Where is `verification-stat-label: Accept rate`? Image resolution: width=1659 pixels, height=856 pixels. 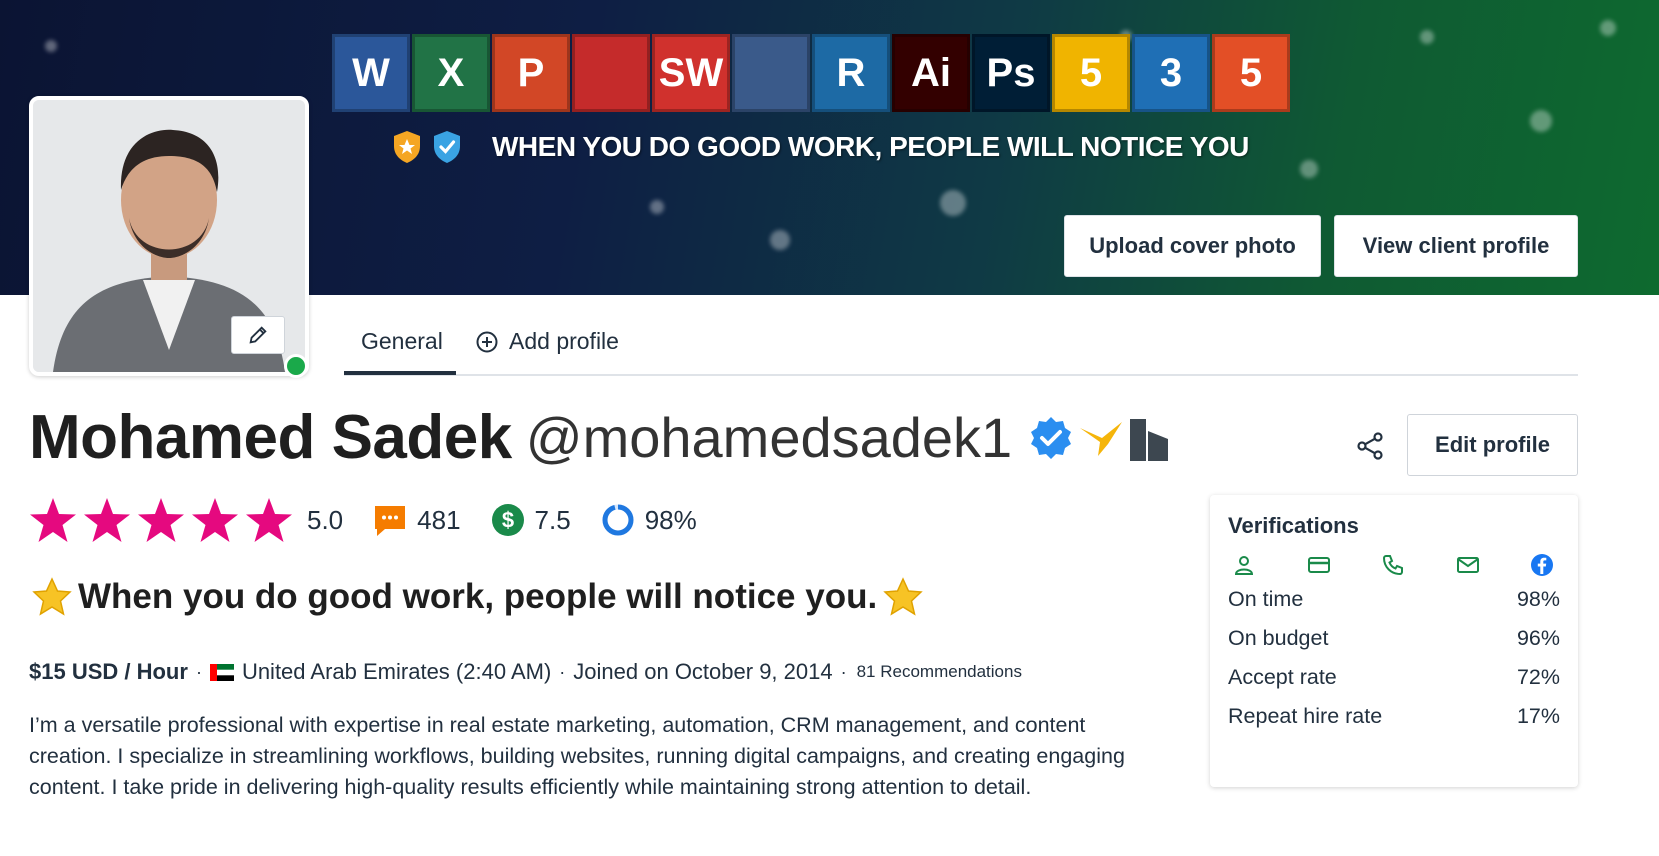
verification-stat-label: Accept rate is located at coordinates (1282, 677).